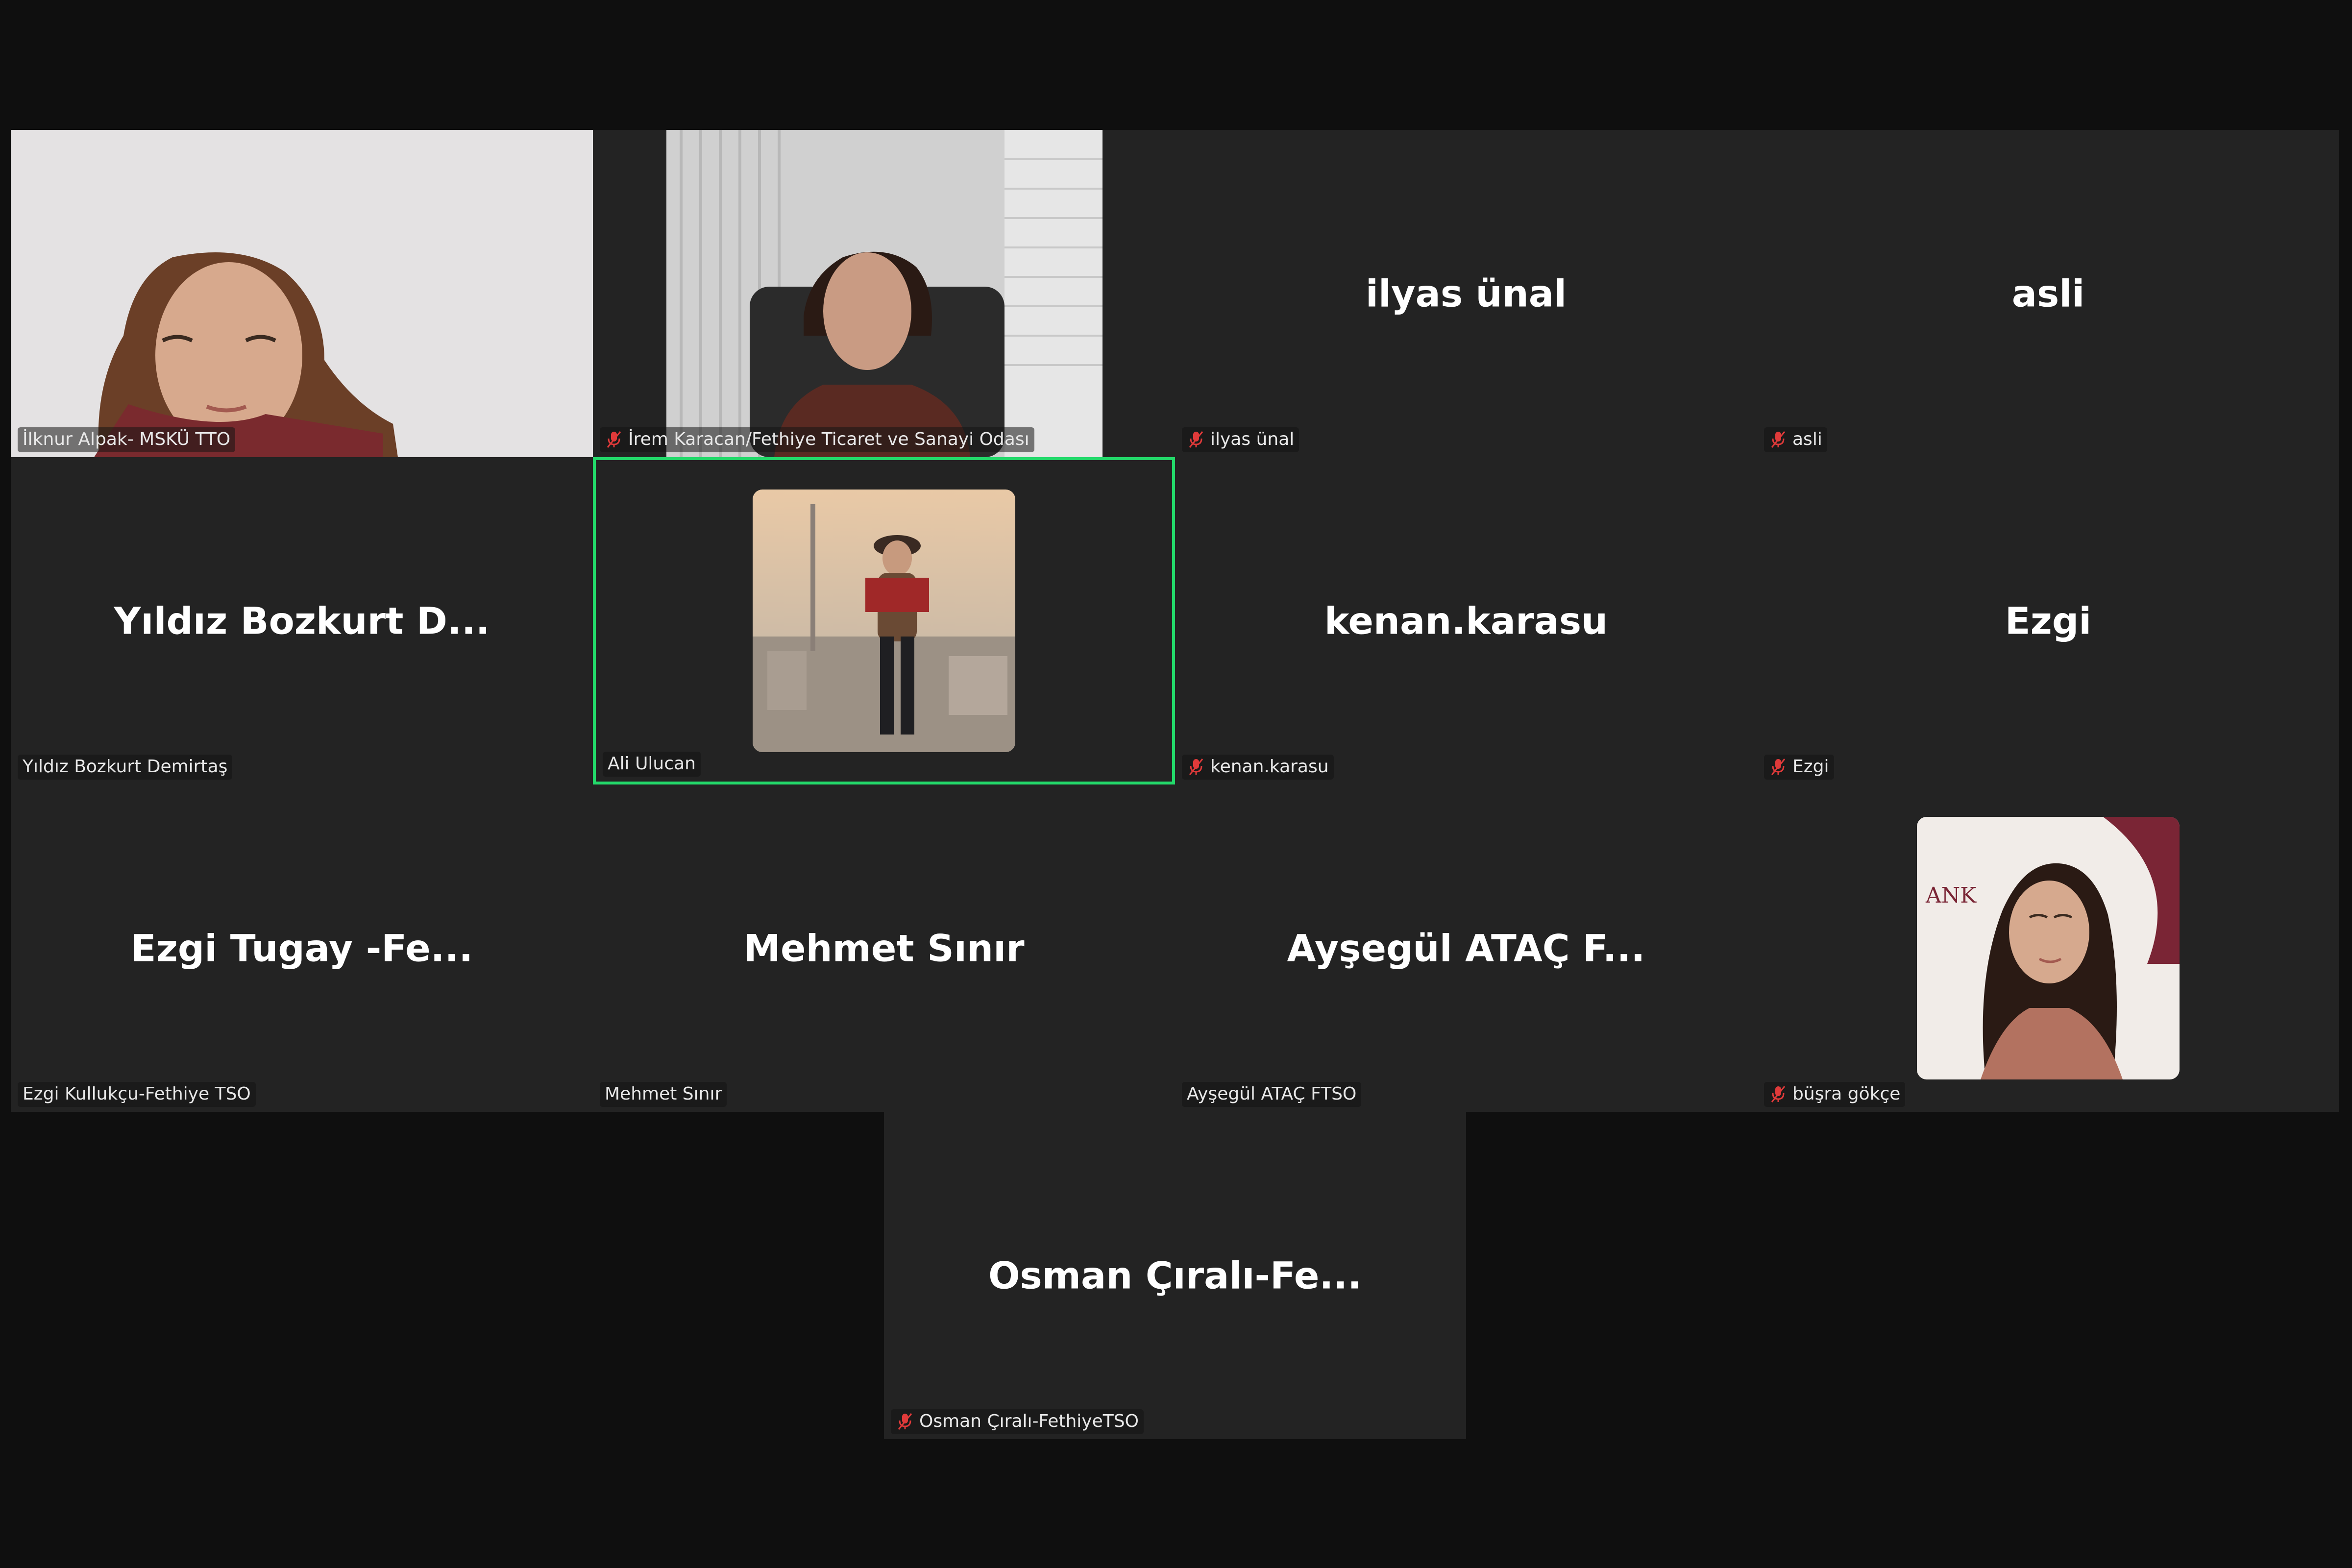 The height and width of the screenshot is (1568, 2352). I want to click on participant-tile-active-speaker: Ali Ulucan, so click(884, 620).